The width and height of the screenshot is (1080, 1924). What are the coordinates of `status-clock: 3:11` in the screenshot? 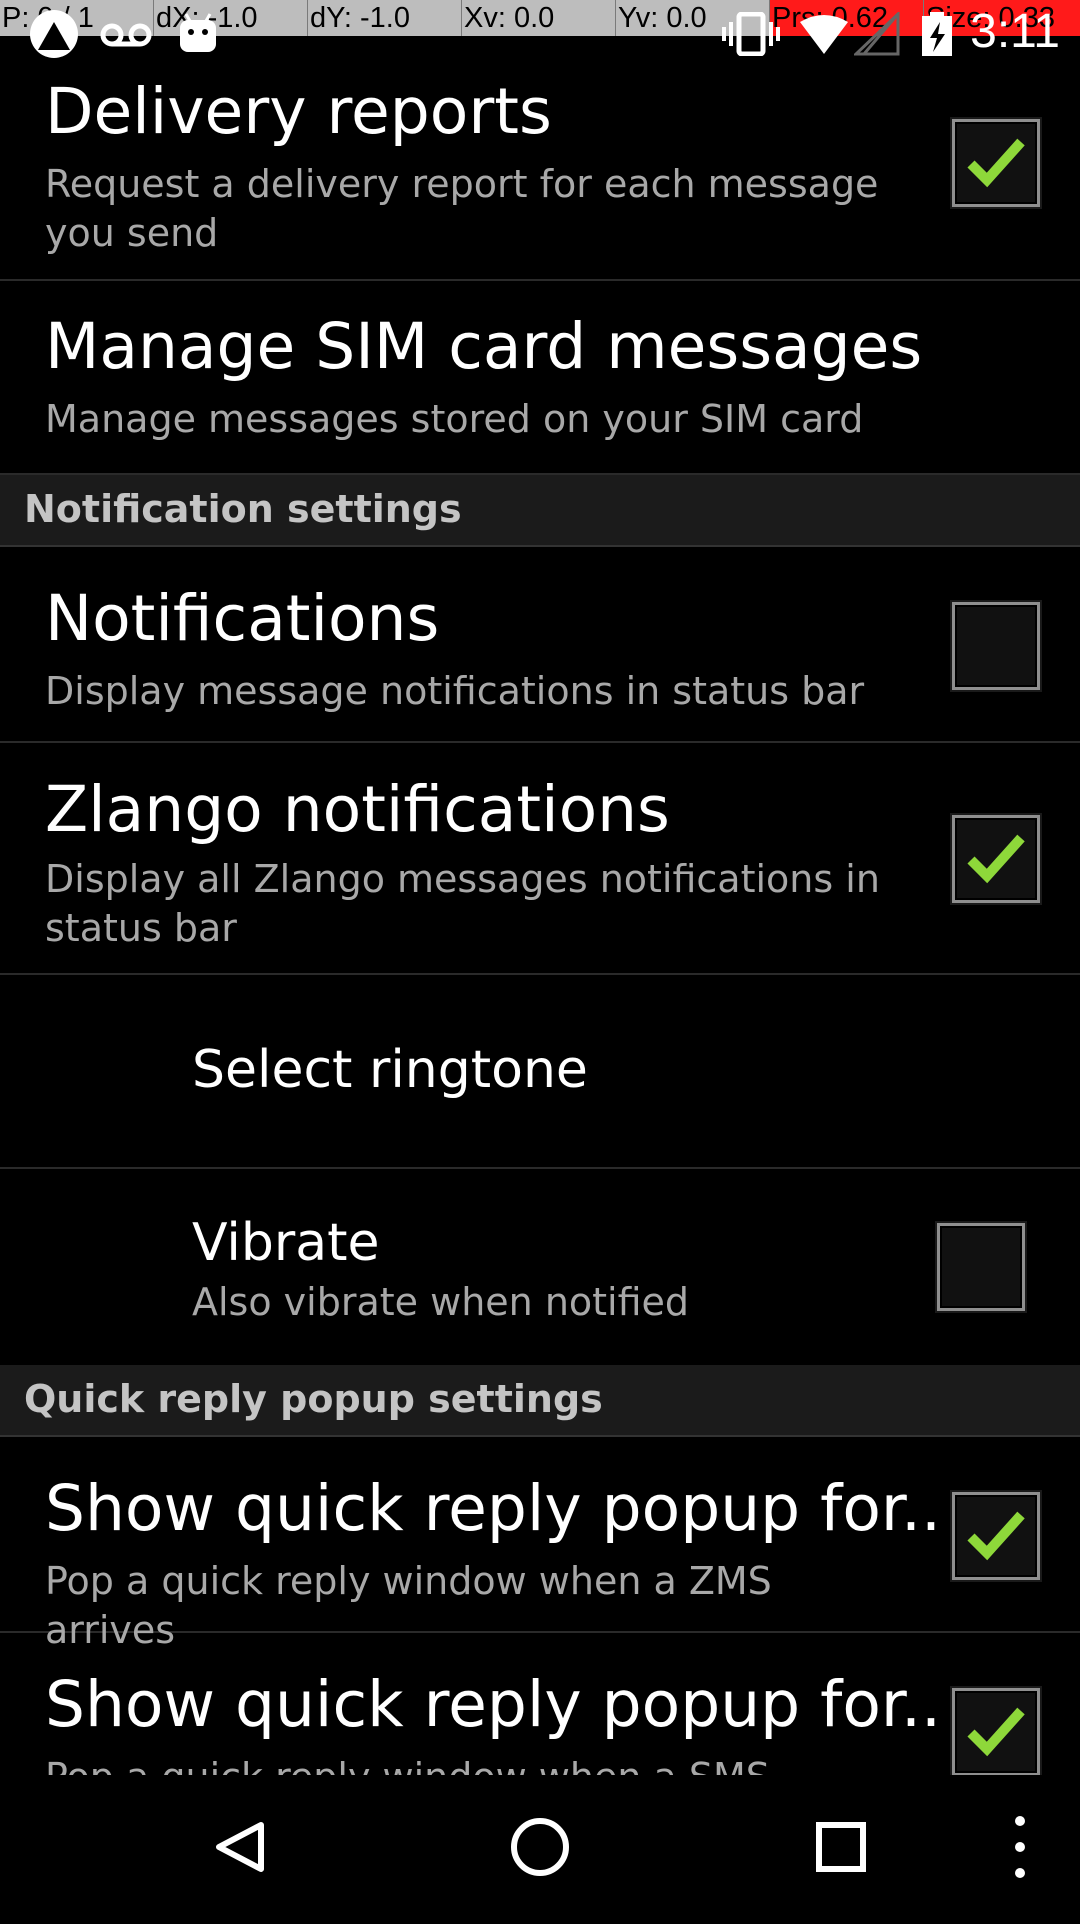 It's located at (1015, 31).